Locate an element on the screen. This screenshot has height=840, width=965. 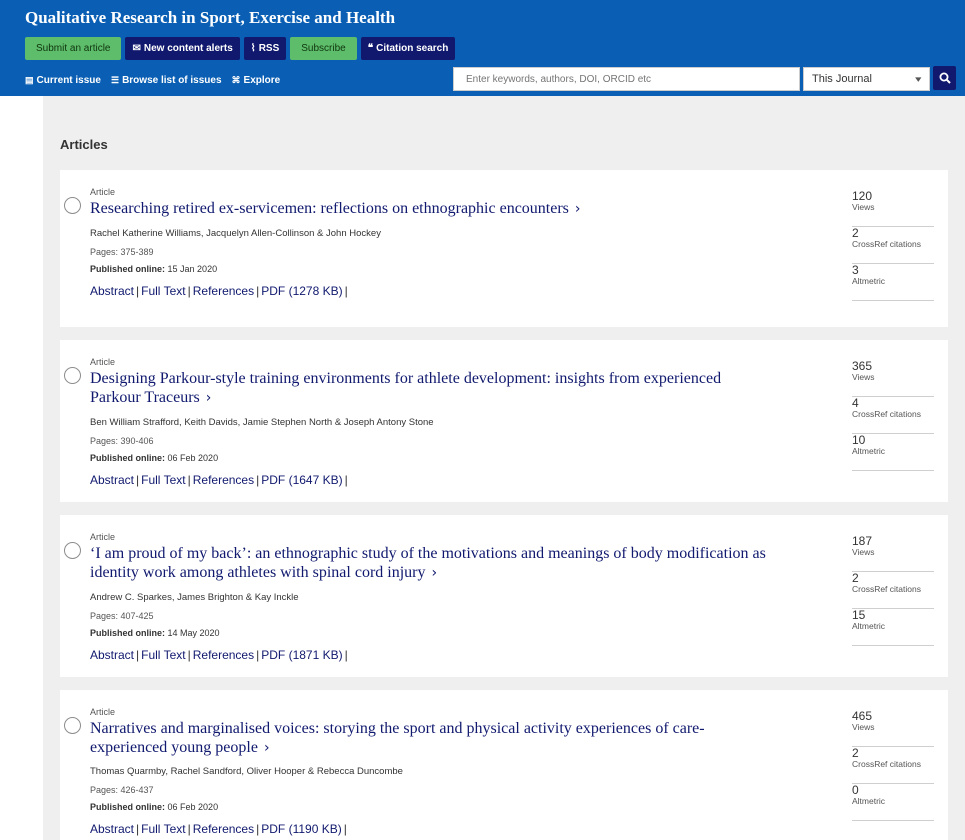
rss-label: RSS is located at coordinates (269, 48).